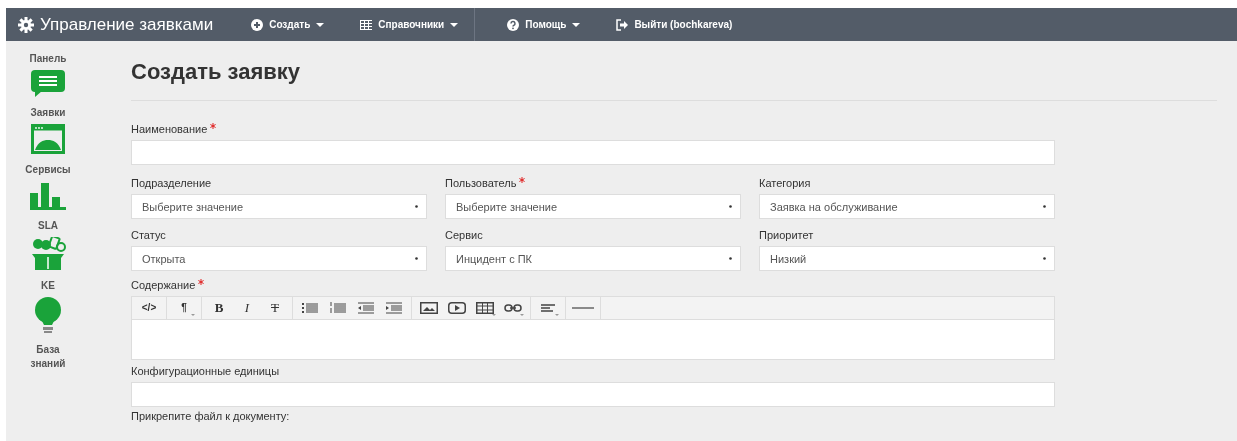 The width and height of the screenshot is (1237, 441). I want to click on plus-circle-icon, so click(257, 24).